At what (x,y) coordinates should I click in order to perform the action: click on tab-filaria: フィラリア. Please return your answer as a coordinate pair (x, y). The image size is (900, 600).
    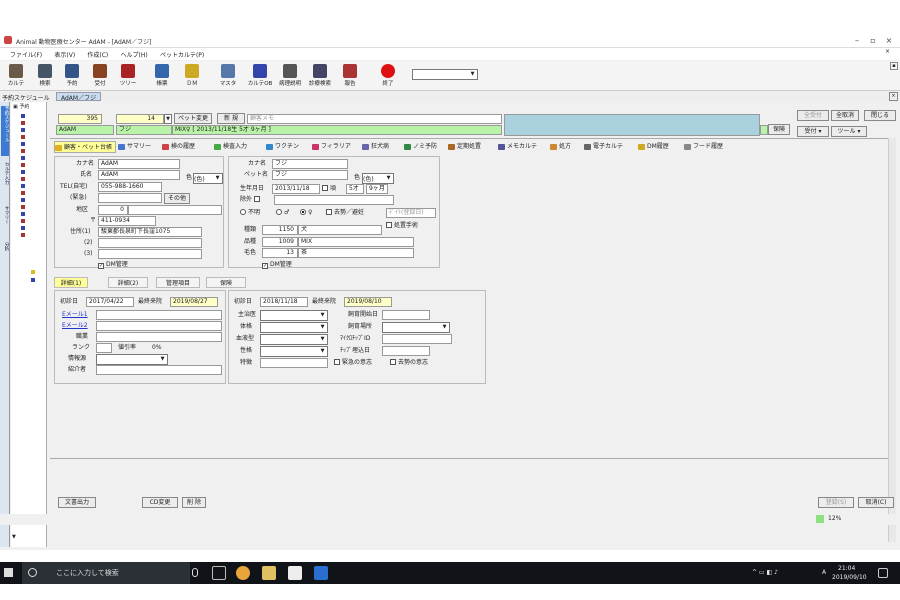
    Looking at the image, I should click on (331, 147).